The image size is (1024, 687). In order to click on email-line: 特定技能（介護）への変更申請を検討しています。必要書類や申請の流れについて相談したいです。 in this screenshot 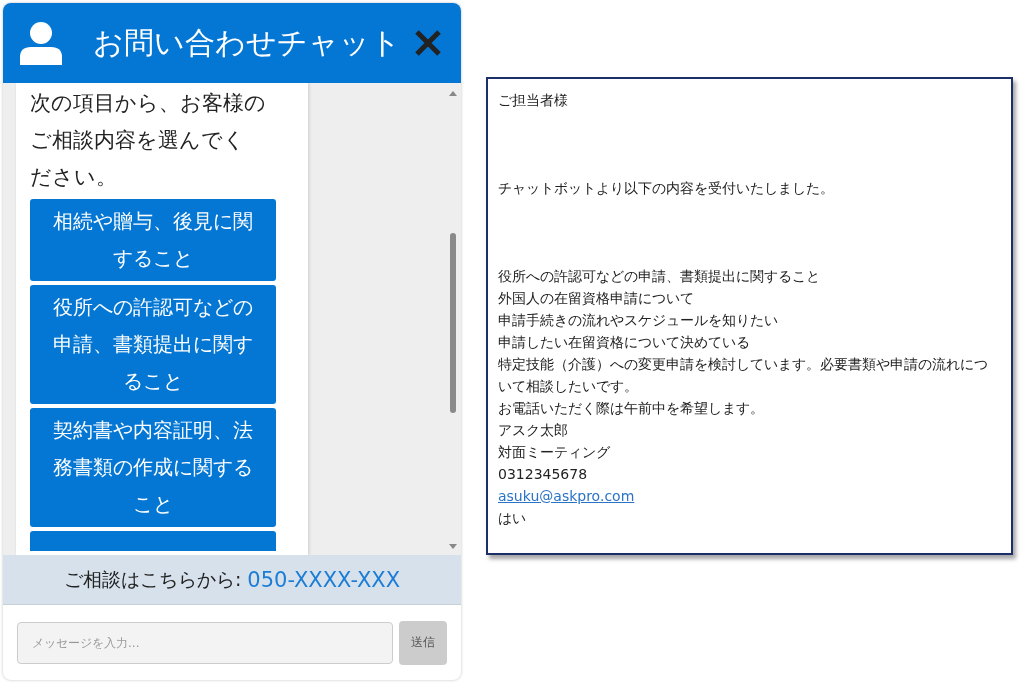, I will do `click(743, 375)`.